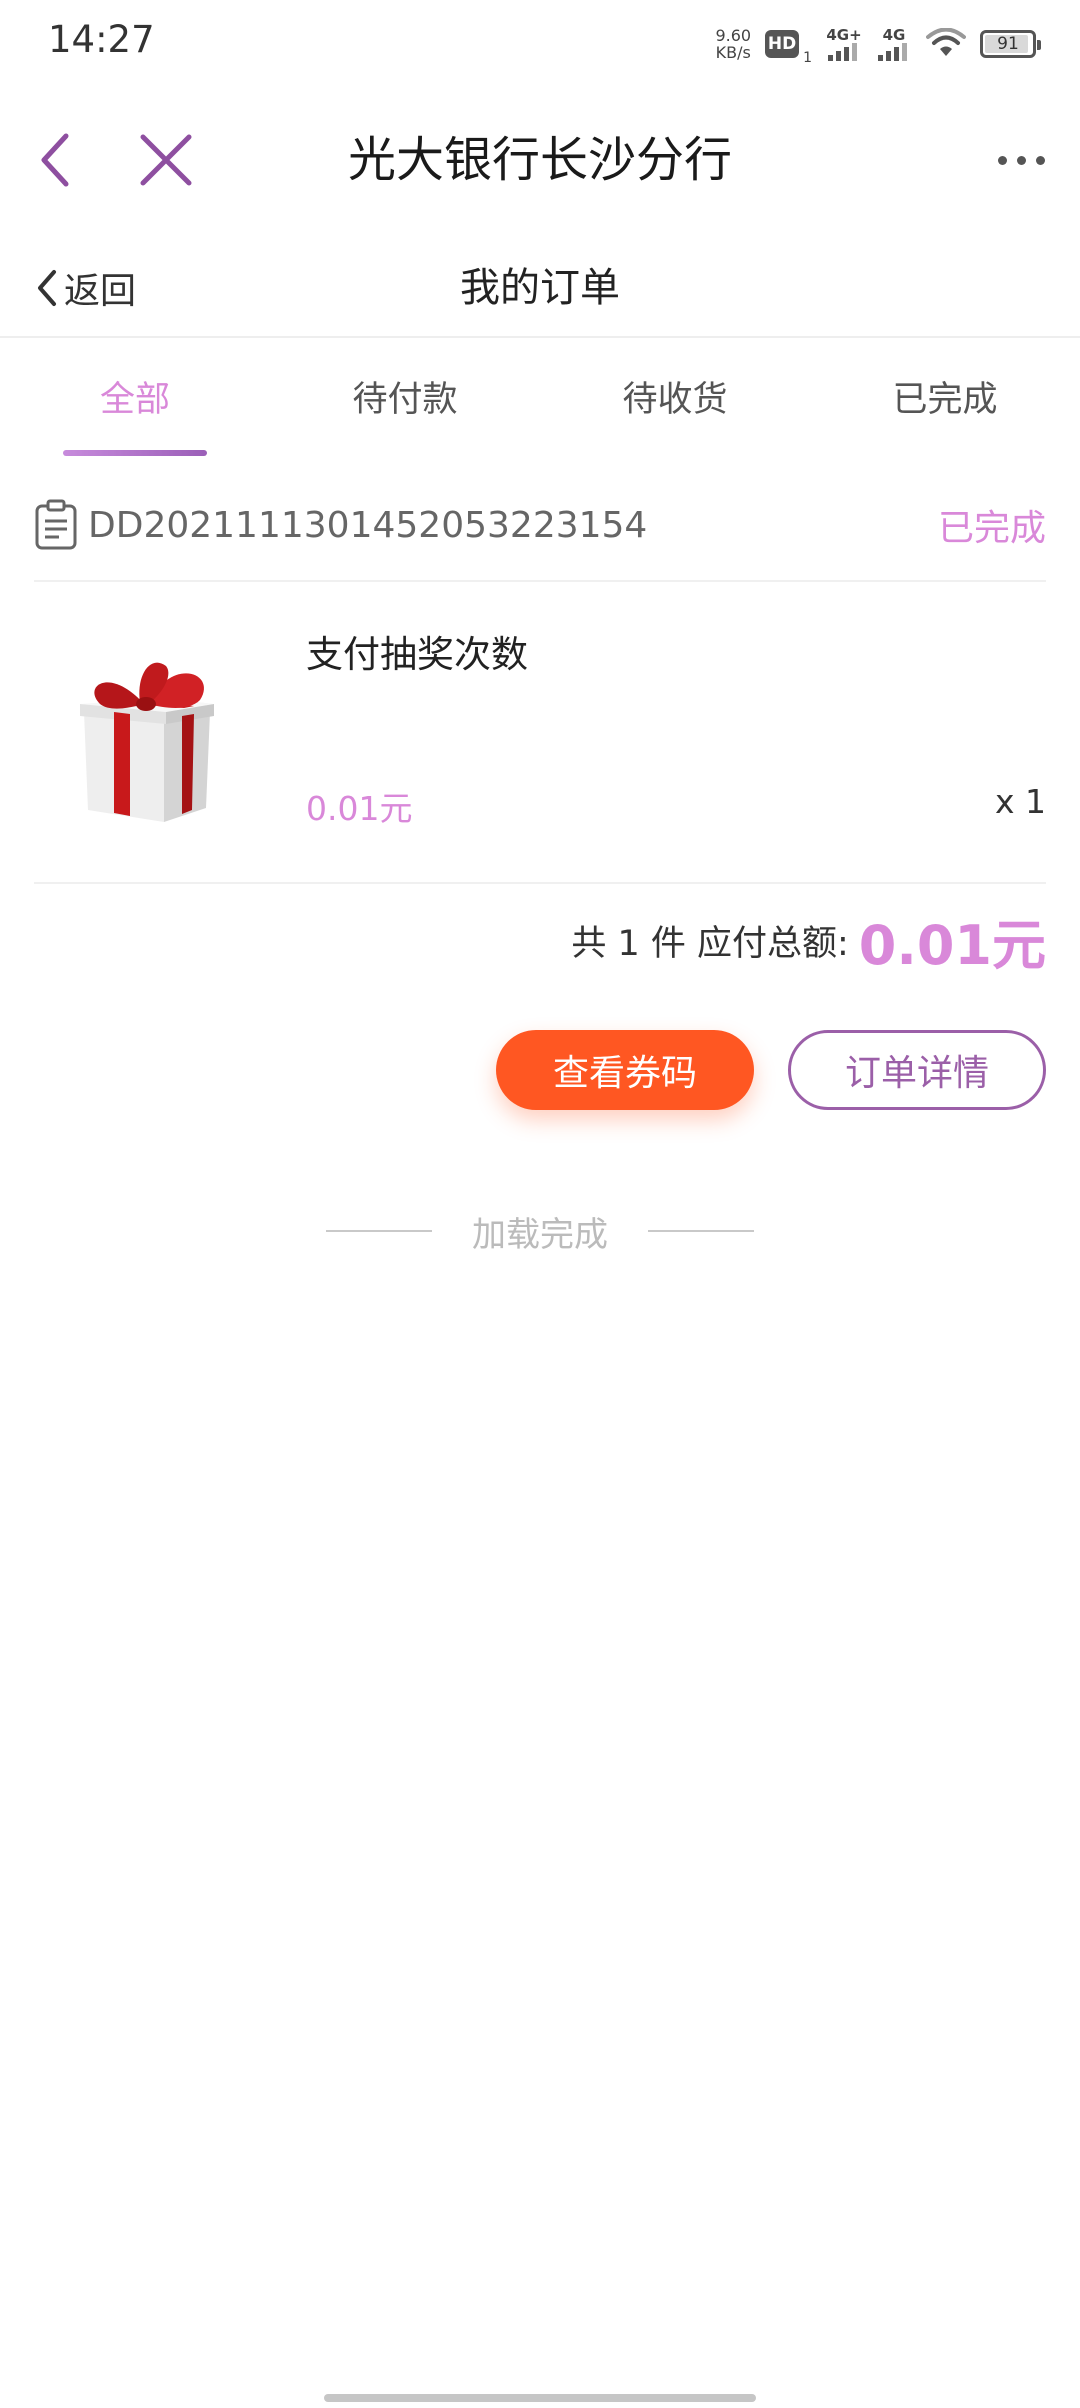 This screenshot has height=2408, width=1080. I want to click on order-summary: 共 1 件 应付总额: 0.01元, so click(540, 940).